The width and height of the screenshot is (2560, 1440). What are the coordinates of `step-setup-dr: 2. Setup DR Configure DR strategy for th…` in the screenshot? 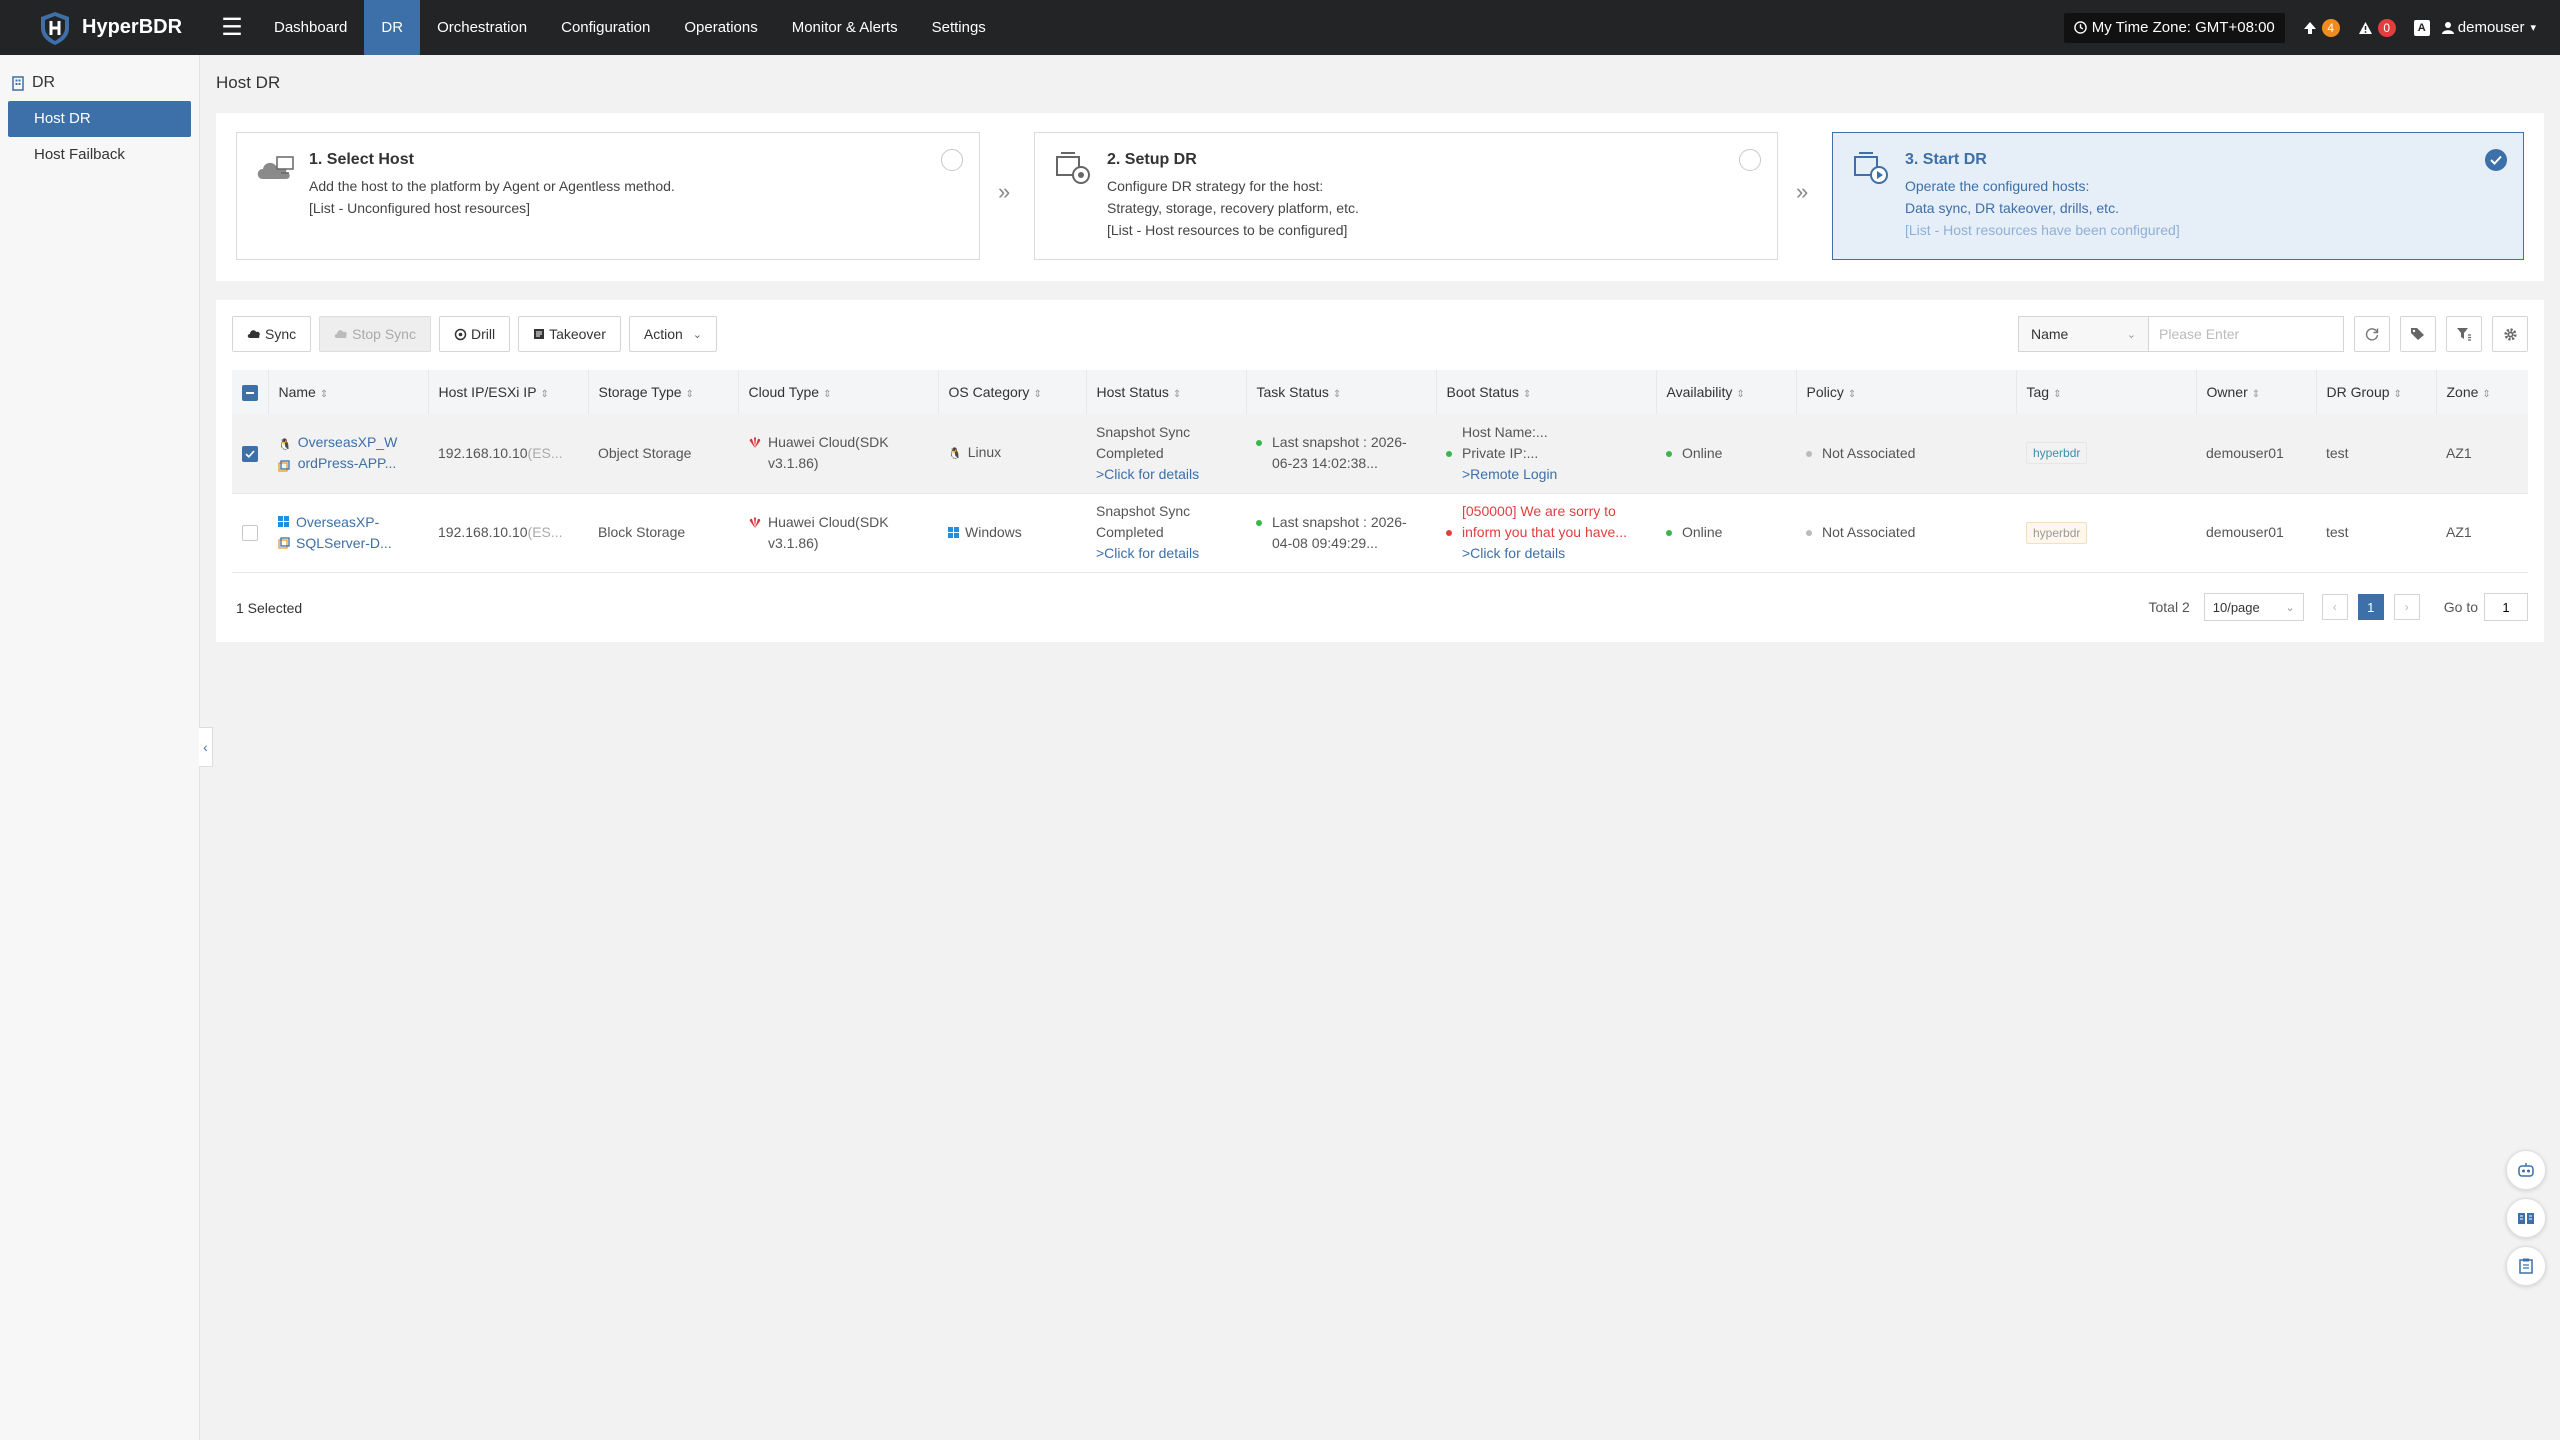 It's located at (1406, 196).